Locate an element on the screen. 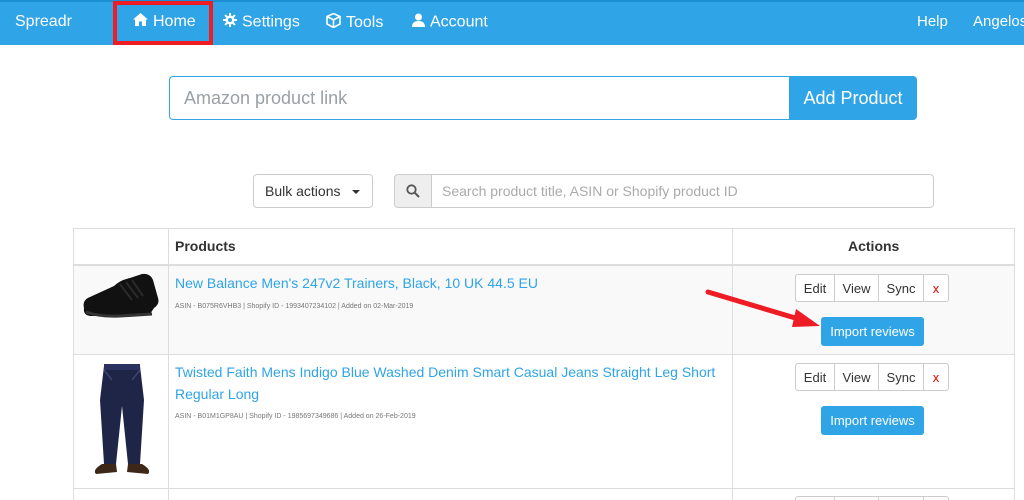 The image size is (1024, 500). search-addon is located at coordinates (413, 191).